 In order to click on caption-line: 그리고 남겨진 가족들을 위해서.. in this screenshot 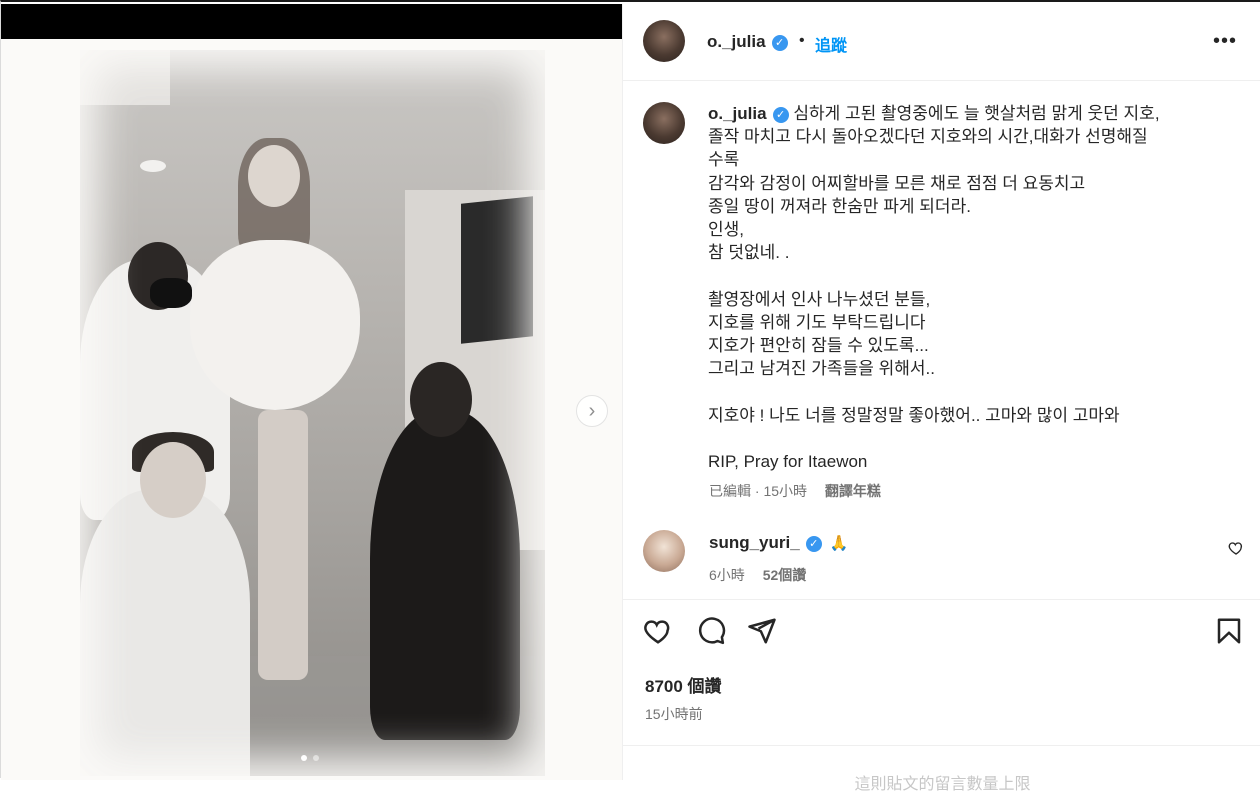, I will do `click(975, 368)`.